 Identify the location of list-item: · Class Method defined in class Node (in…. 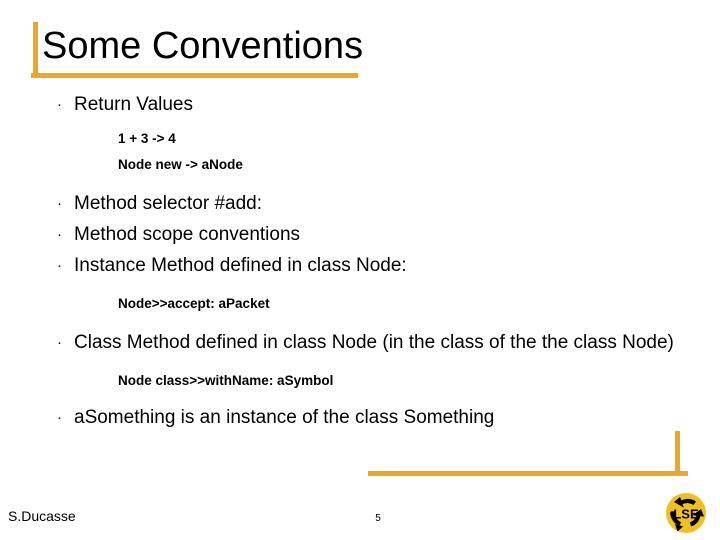
(360, 342).